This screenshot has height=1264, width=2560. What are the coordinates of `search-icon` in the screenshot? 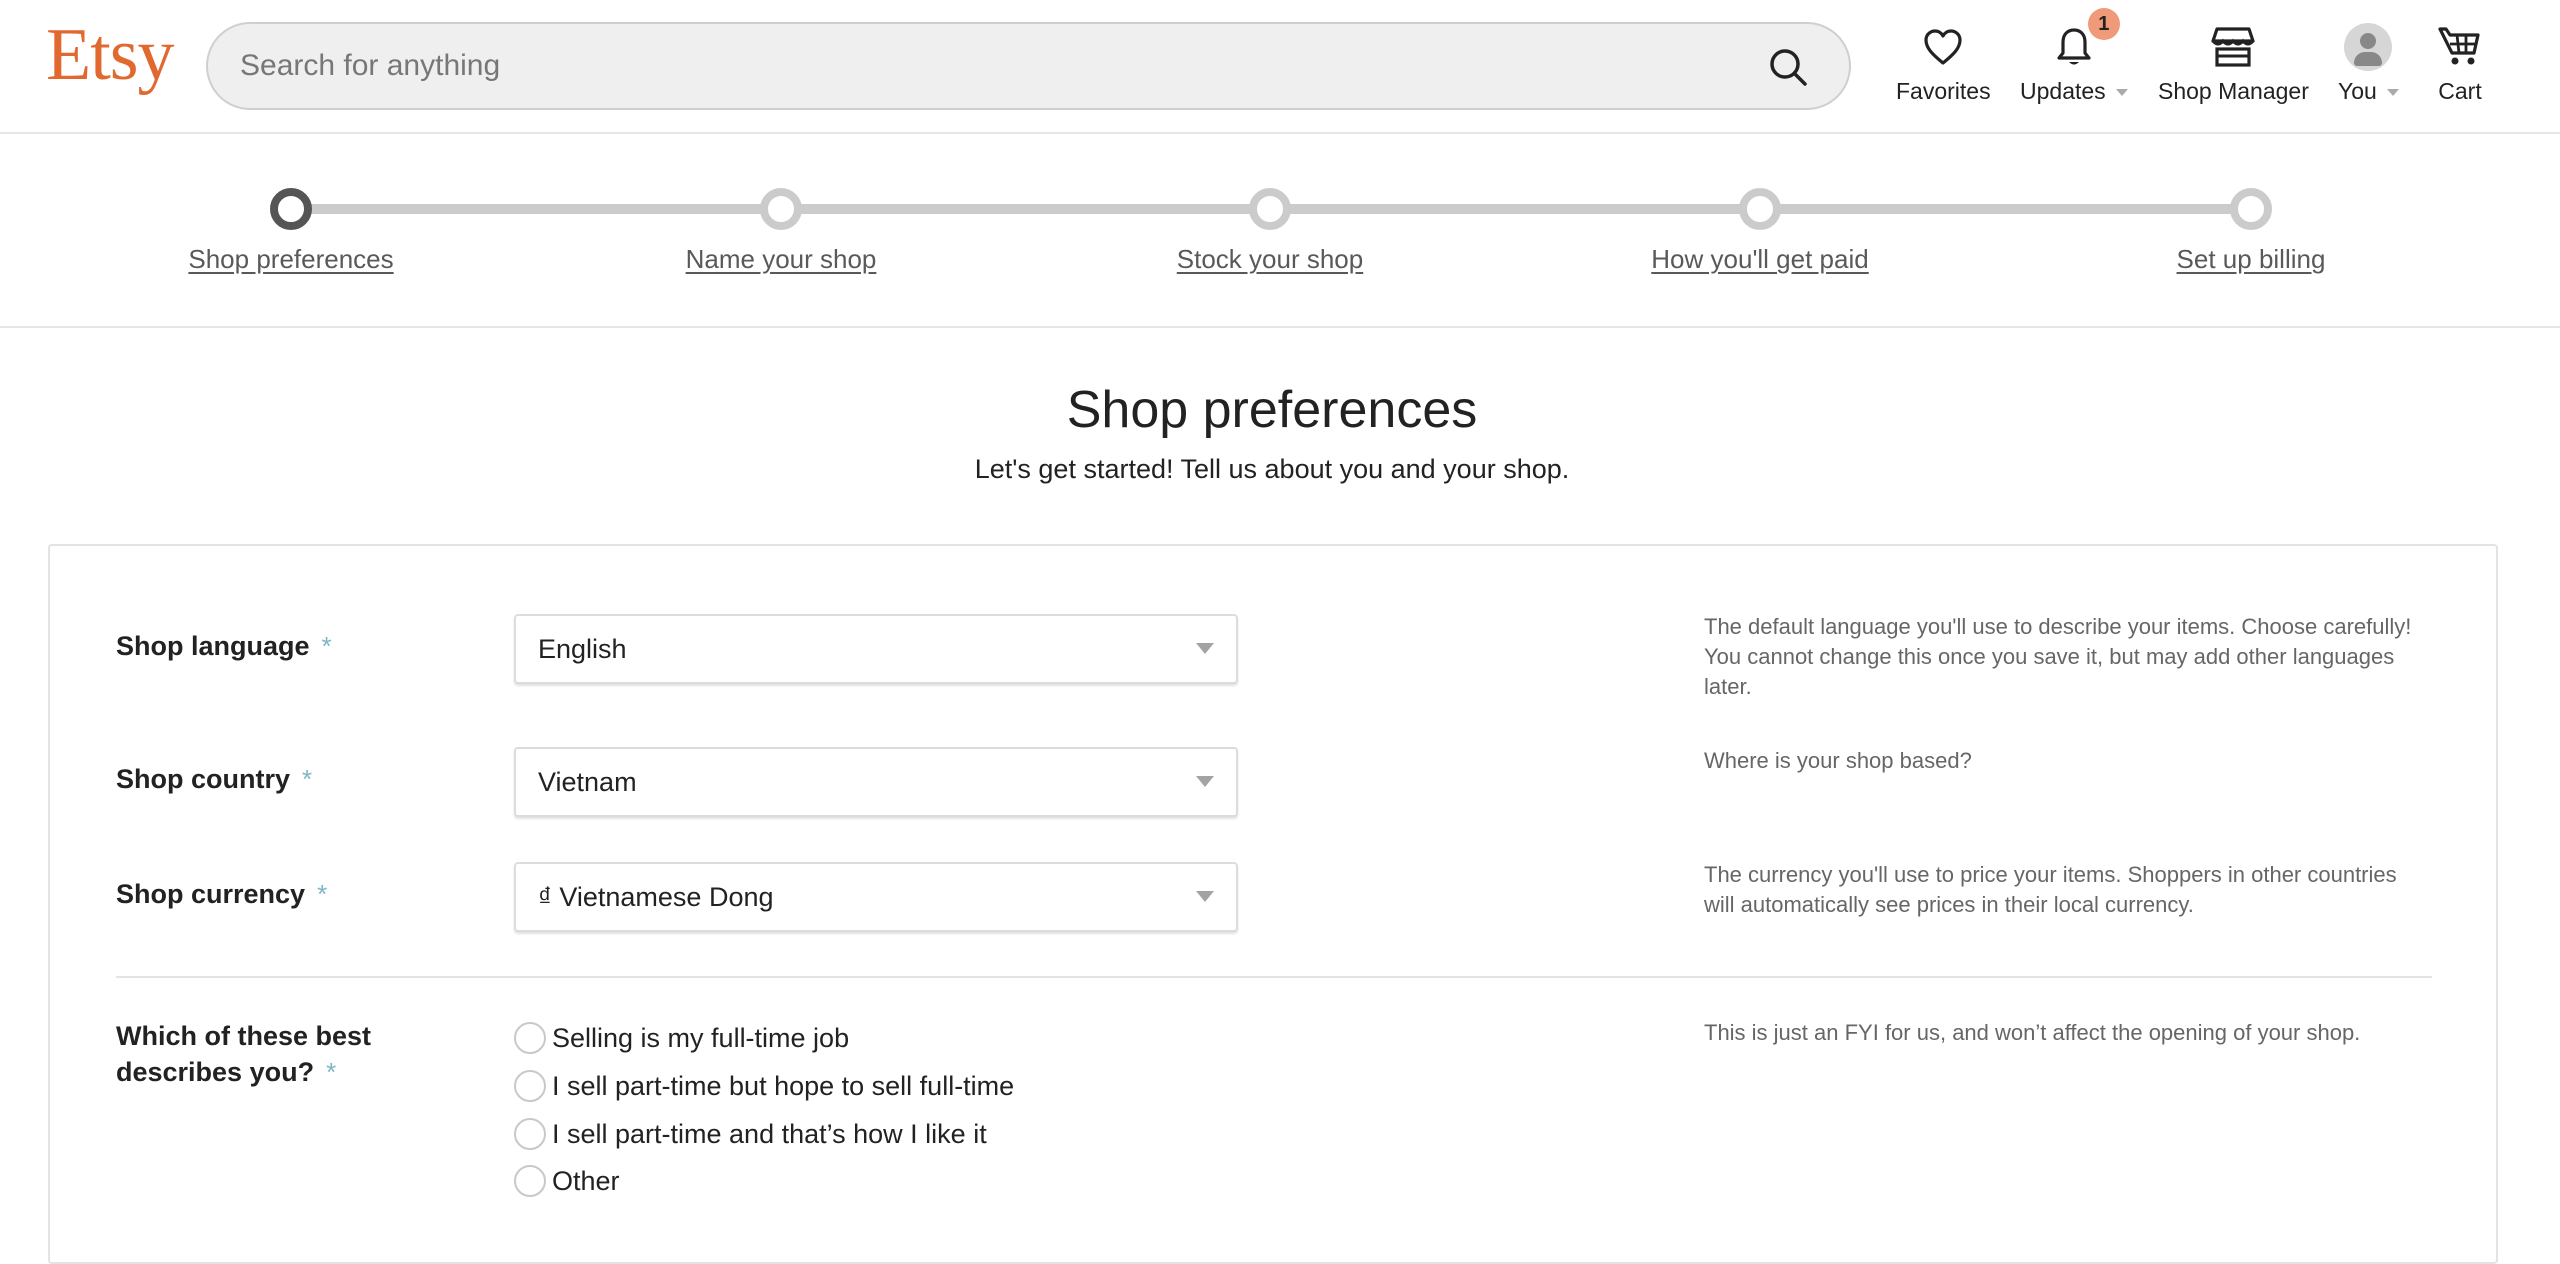 It's located at (1788, 67).